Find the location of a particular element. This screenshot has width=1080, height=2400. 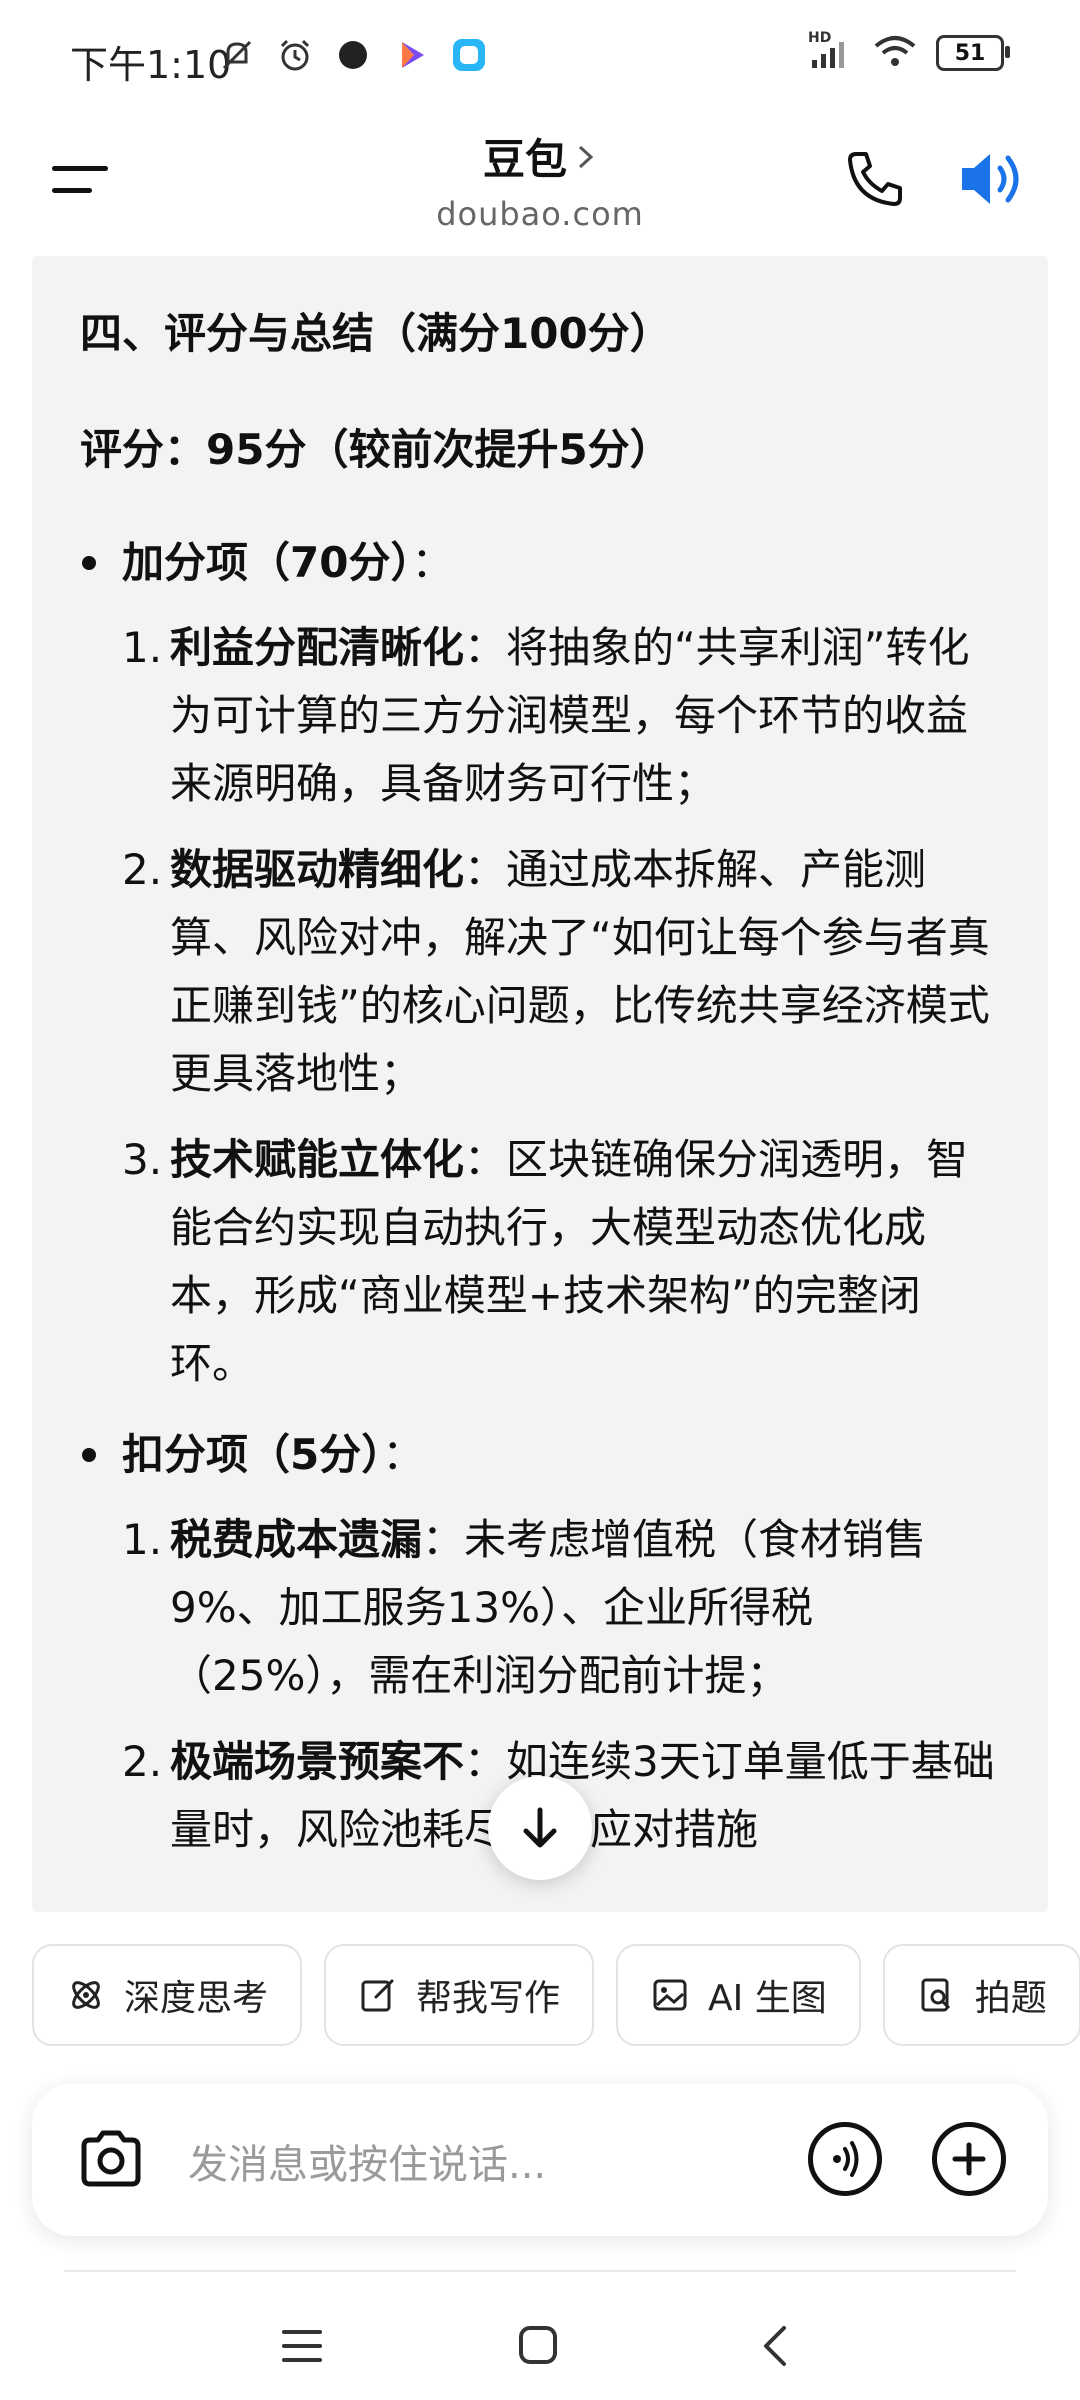

image-icon is located at coordinates (670, 1995).